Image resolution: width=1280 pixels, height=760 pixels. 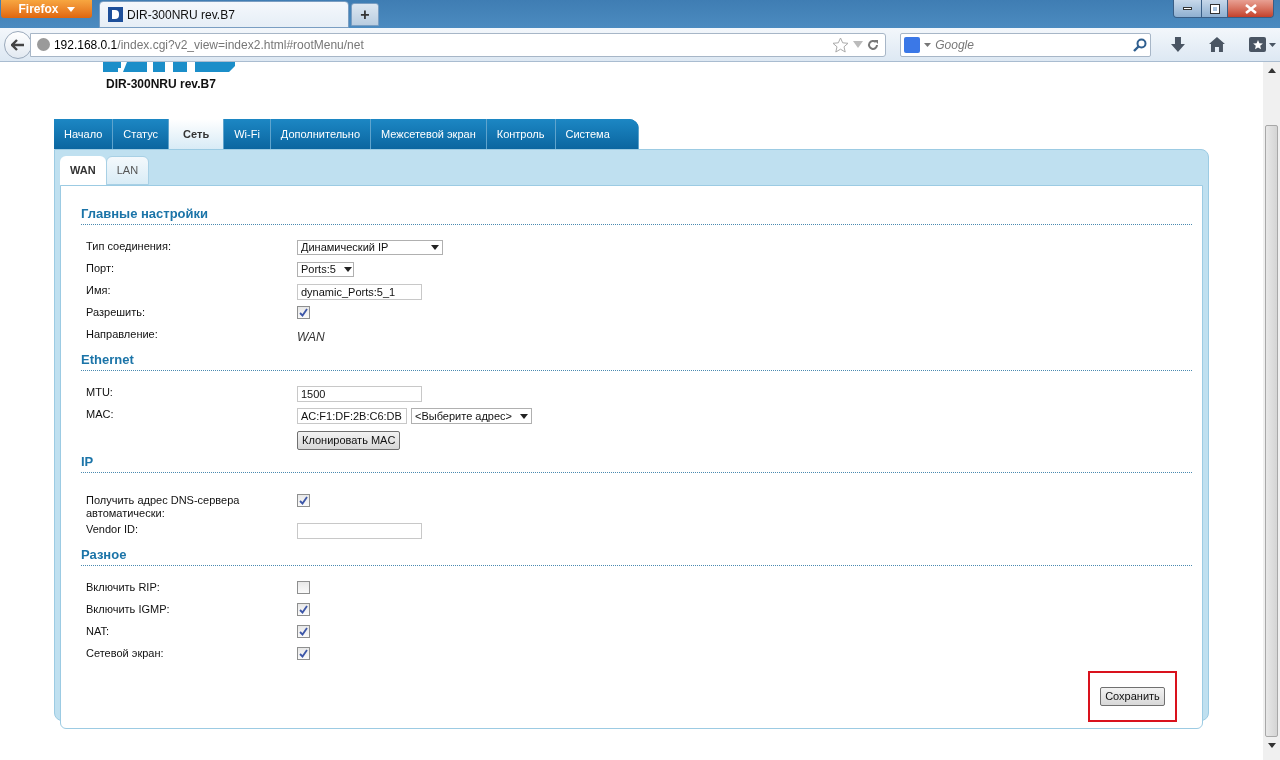 What do you see at coordinates (1271, 70) in the screenshot?
I see `scroll-up-icon` at bounding box center [1271, 70].